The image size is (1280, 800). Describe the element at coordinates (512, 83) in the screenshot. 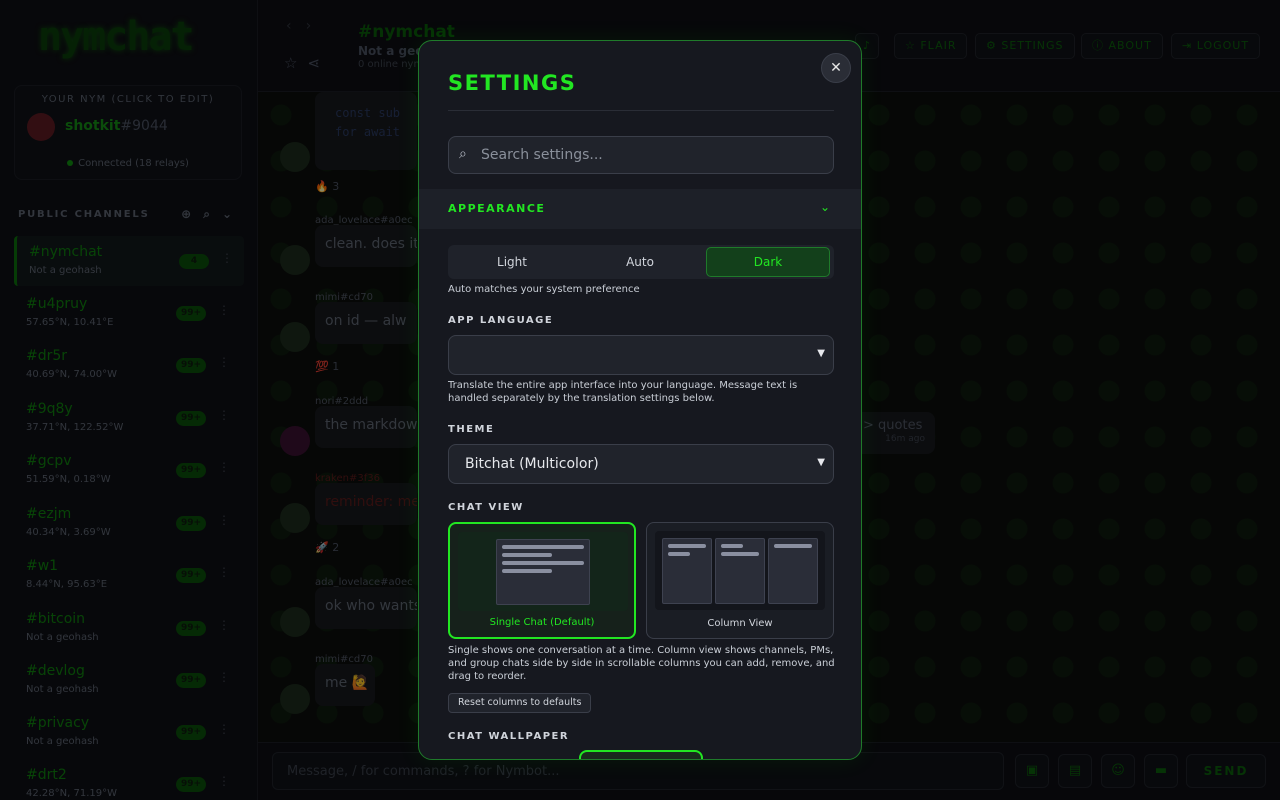

I see `modal-title: SETTINGS` at that location.